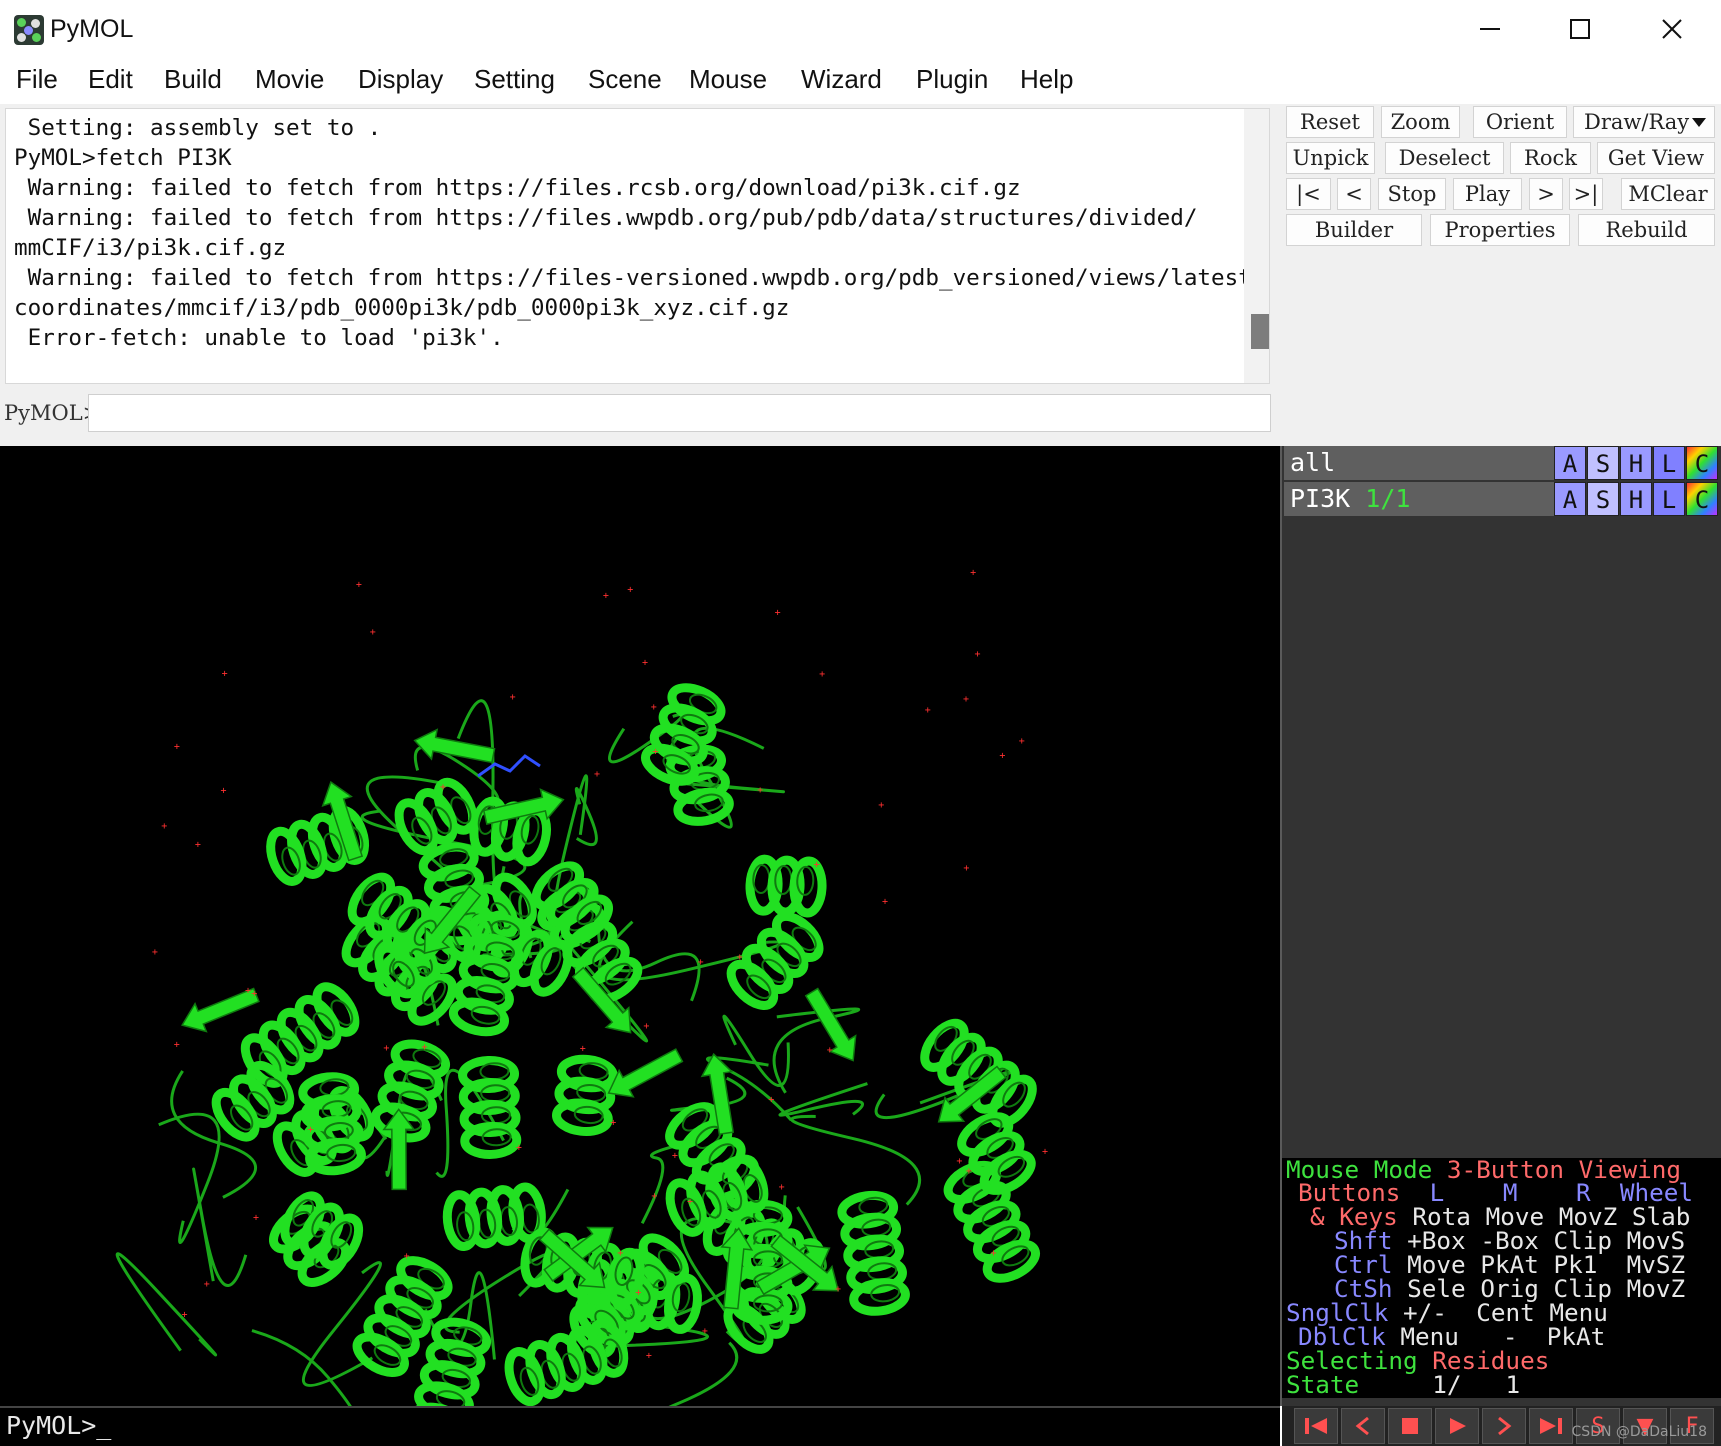 The image size is (1721, 1446). What do you see at coordinates (1672, 29) in the screenshot?
I see `close-button` at bounding box center [1672, 29].